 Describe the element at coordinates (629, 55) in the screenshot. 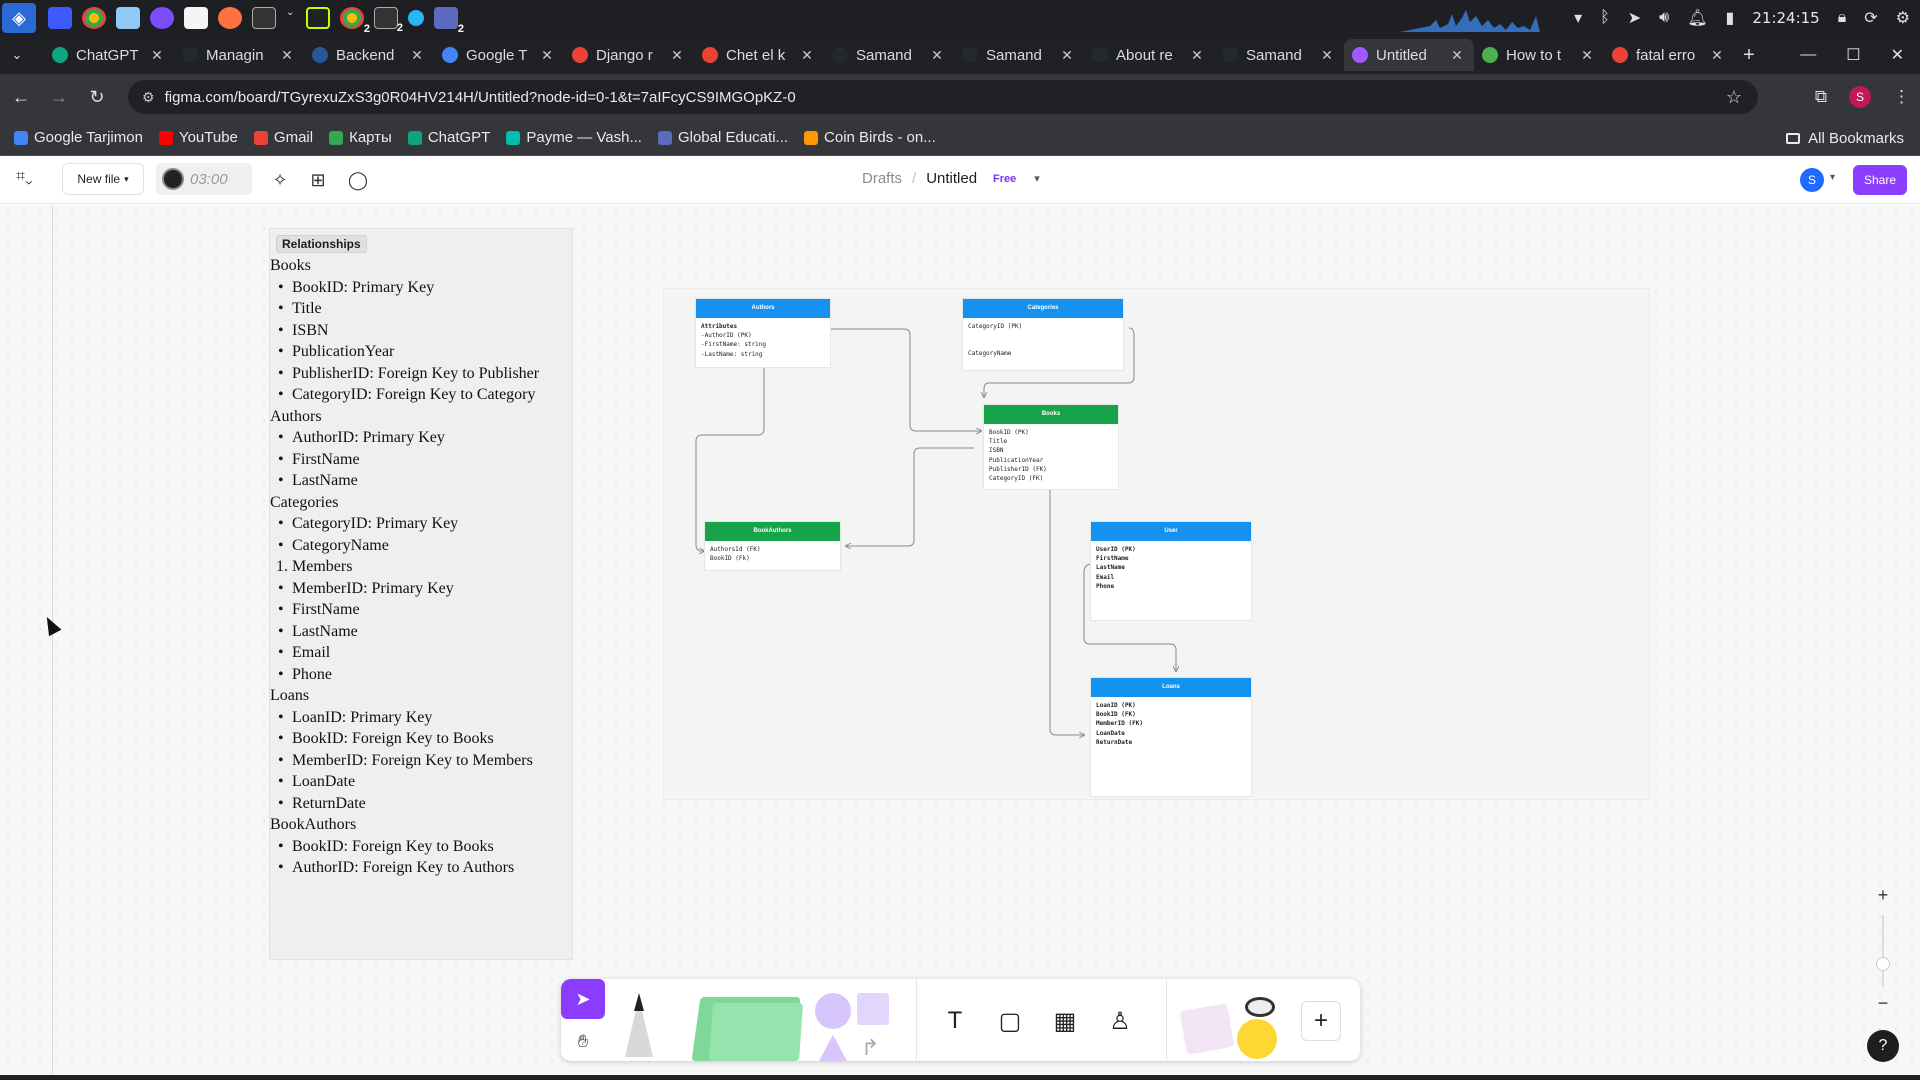

I see `browser-tab: Django r ✕` at that location.